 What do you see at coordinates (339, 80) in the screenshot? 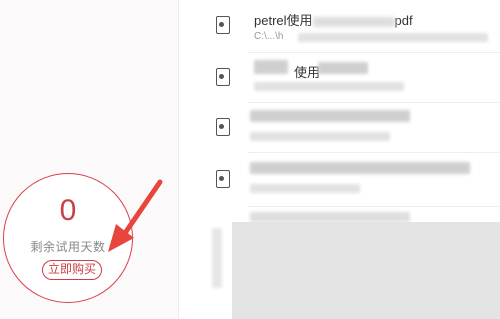
I see `file-row: 使用` at bounding box center [339, 80].